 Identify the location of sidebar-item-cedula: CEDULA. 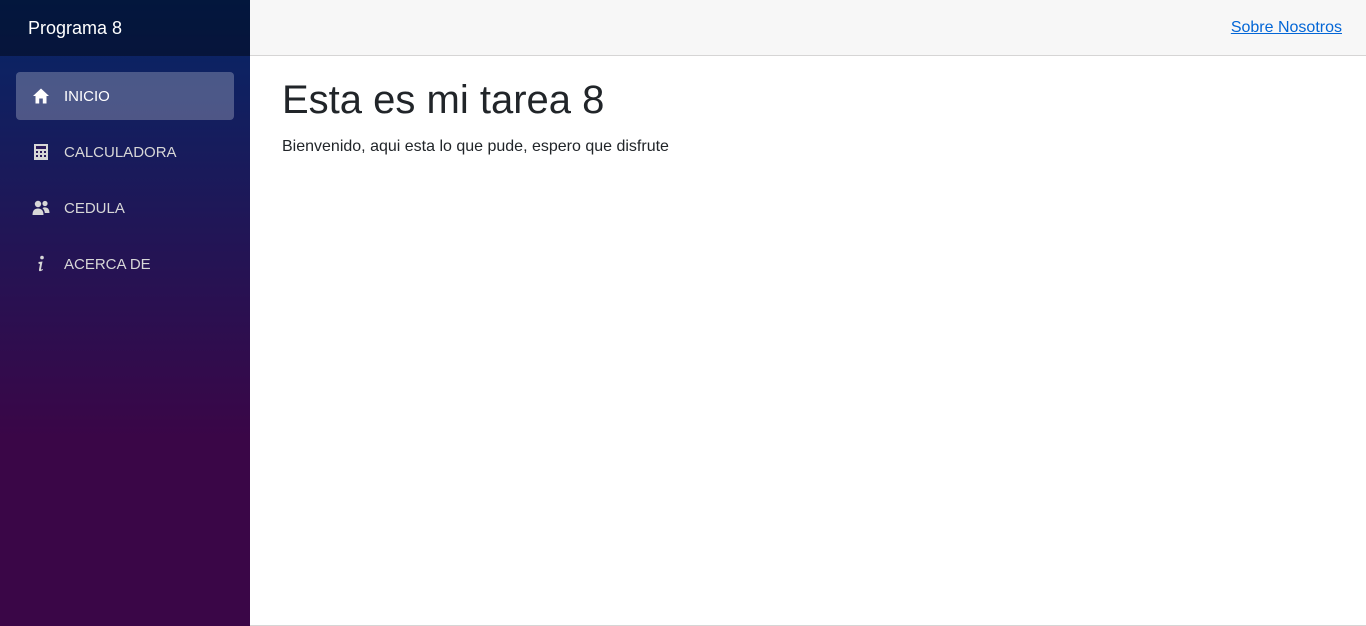
(125, 208).